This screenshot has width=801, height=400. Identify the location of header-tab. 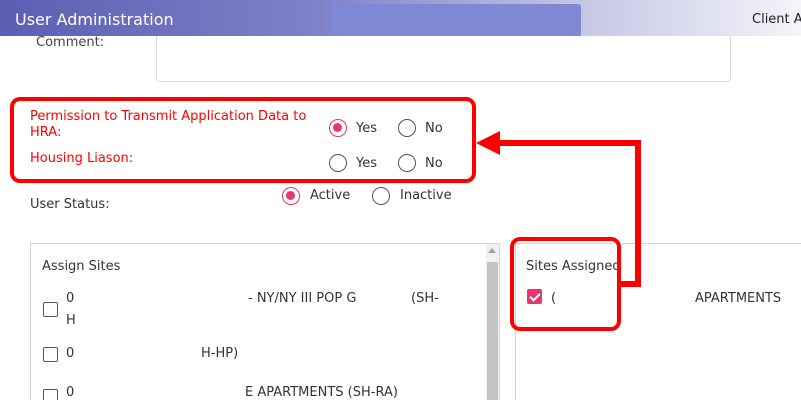
(455, 20).